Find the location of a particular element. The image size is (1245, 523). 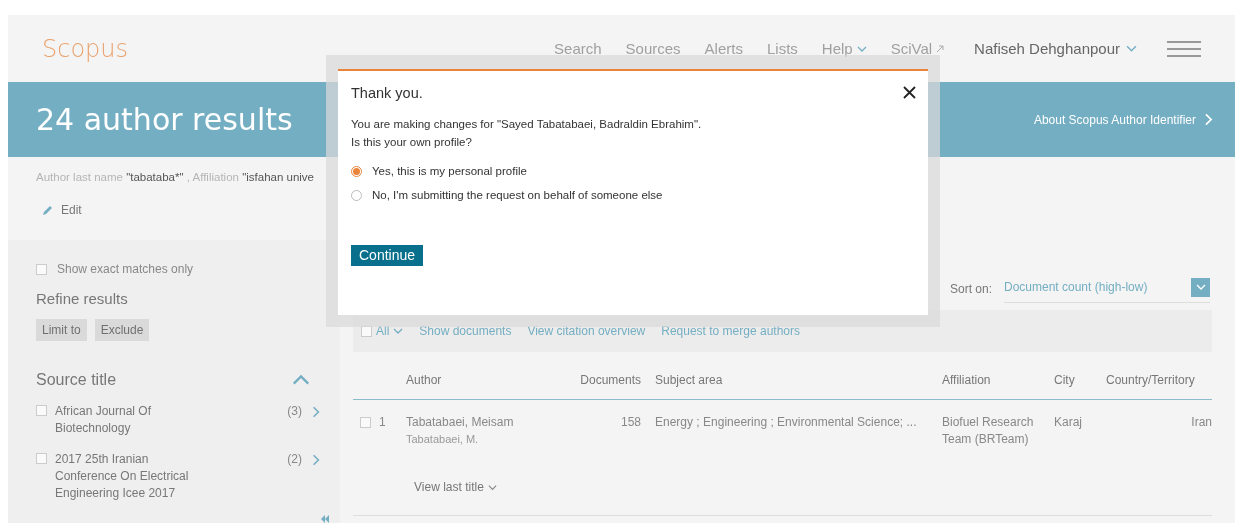

nav-link: Alerts is located at coordinates (723, 48).